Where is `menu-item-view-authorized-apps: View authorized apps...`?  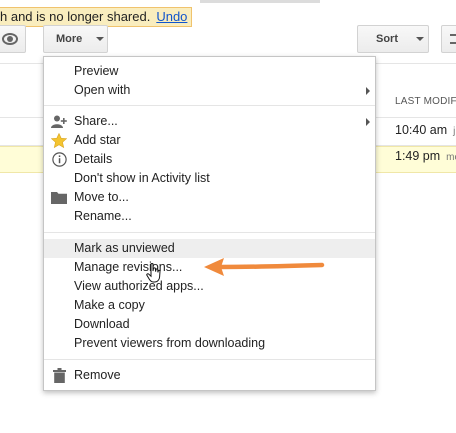
menu-item-view-authorized-apps: View authorized apps... is located at coordinates (209, 286).